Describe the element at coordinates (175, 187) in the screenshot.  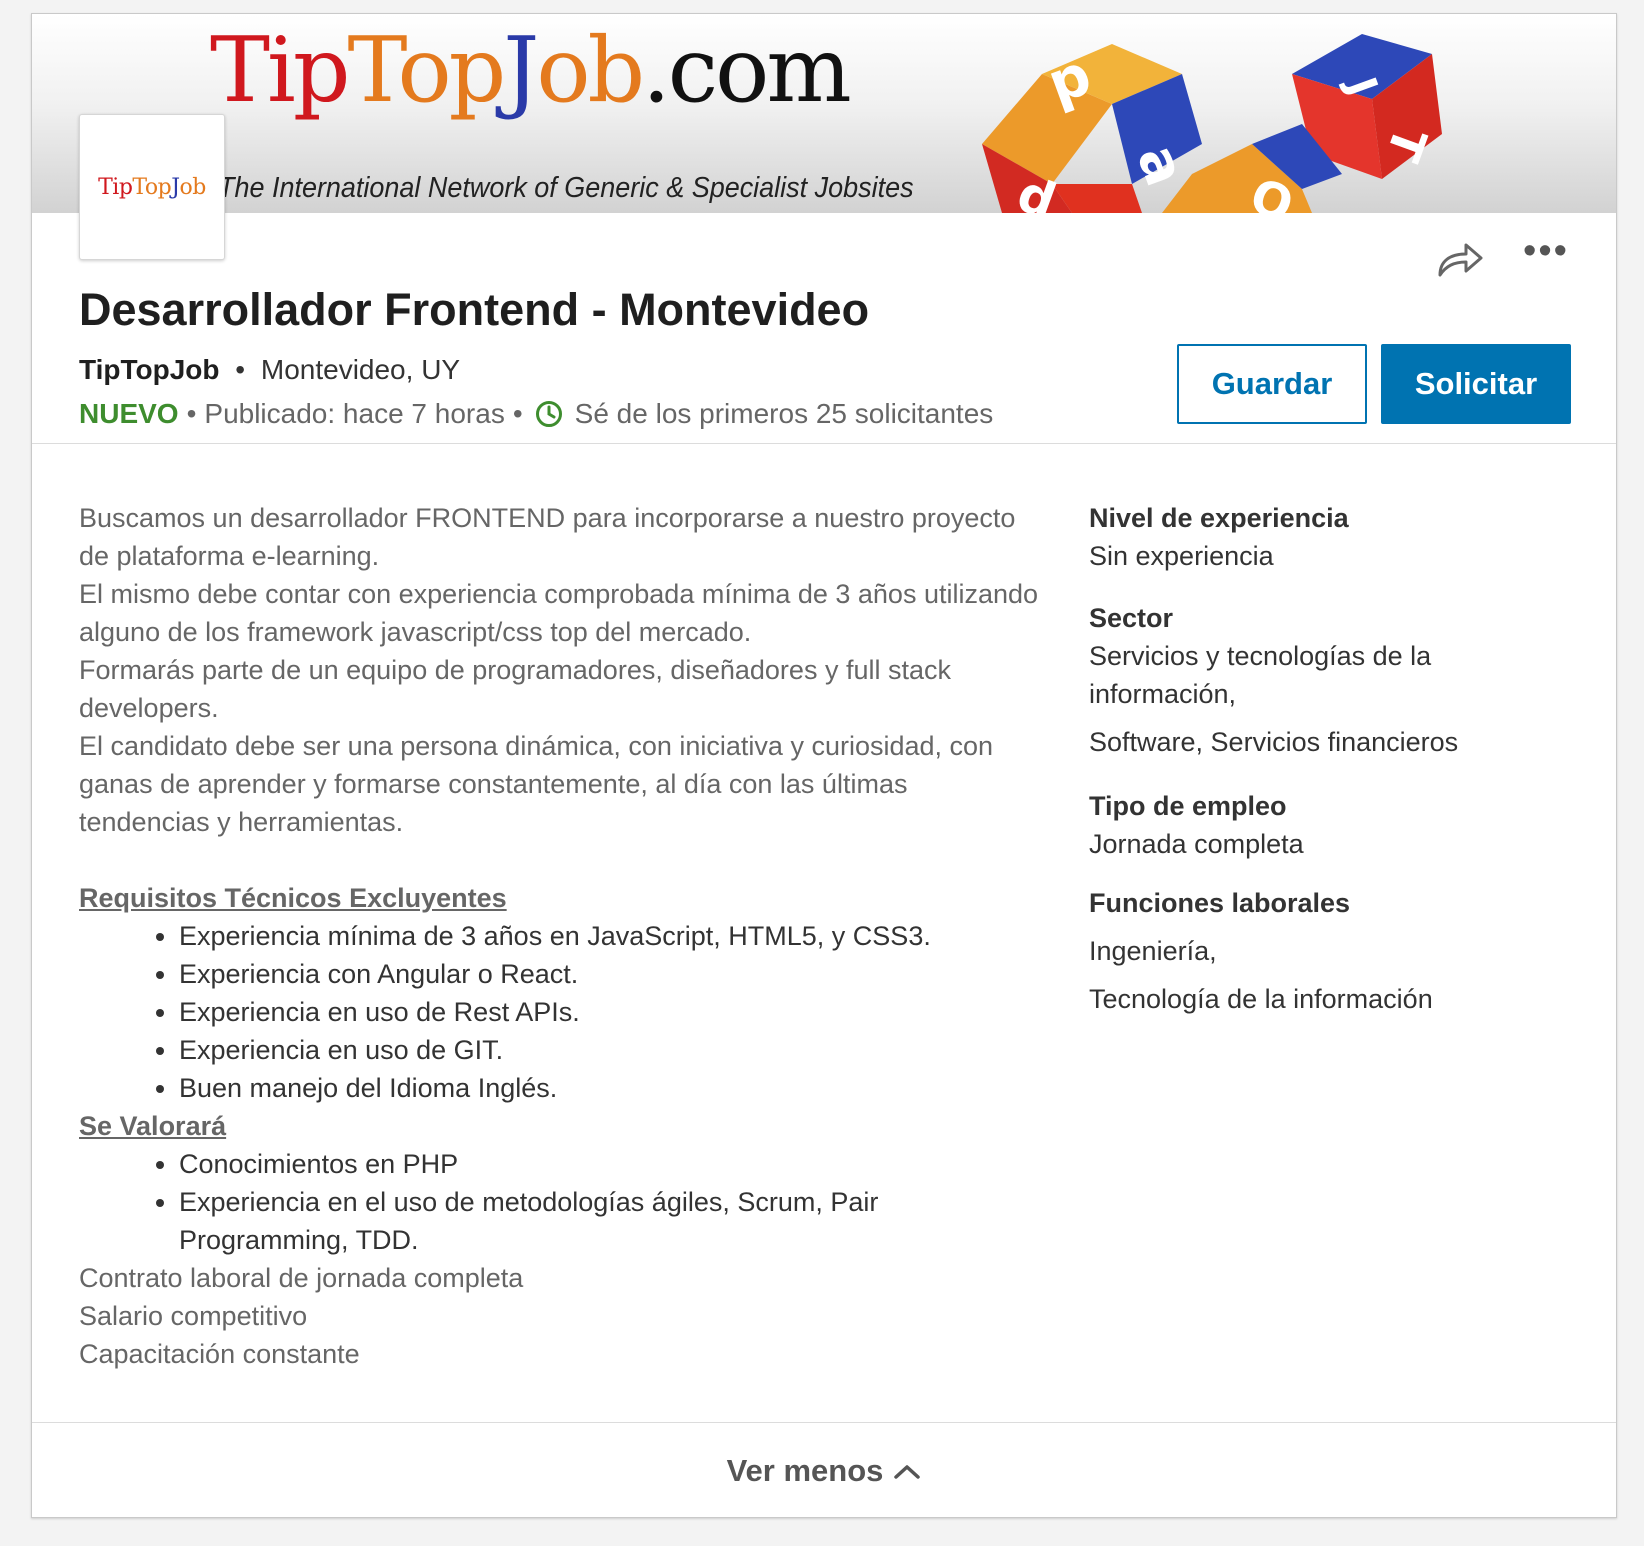
I see `logo-part: J` at that location.